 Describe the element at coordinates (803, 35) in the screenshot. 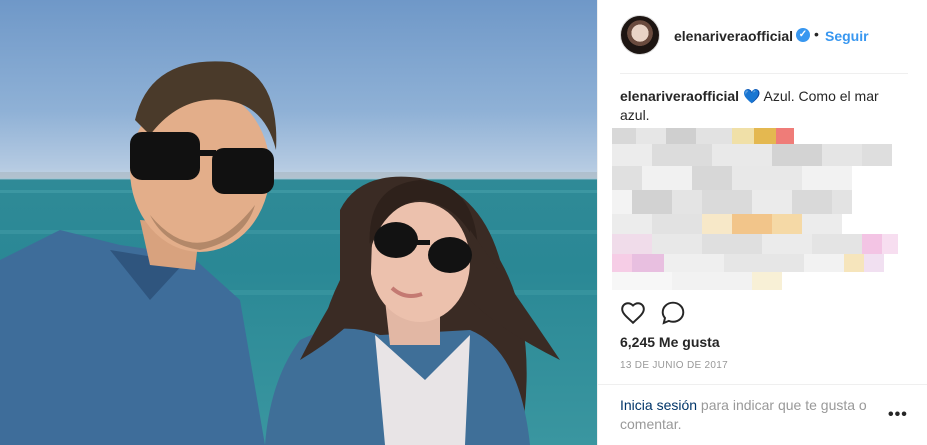

I see `verified-badge-icon: ✓` at that location.